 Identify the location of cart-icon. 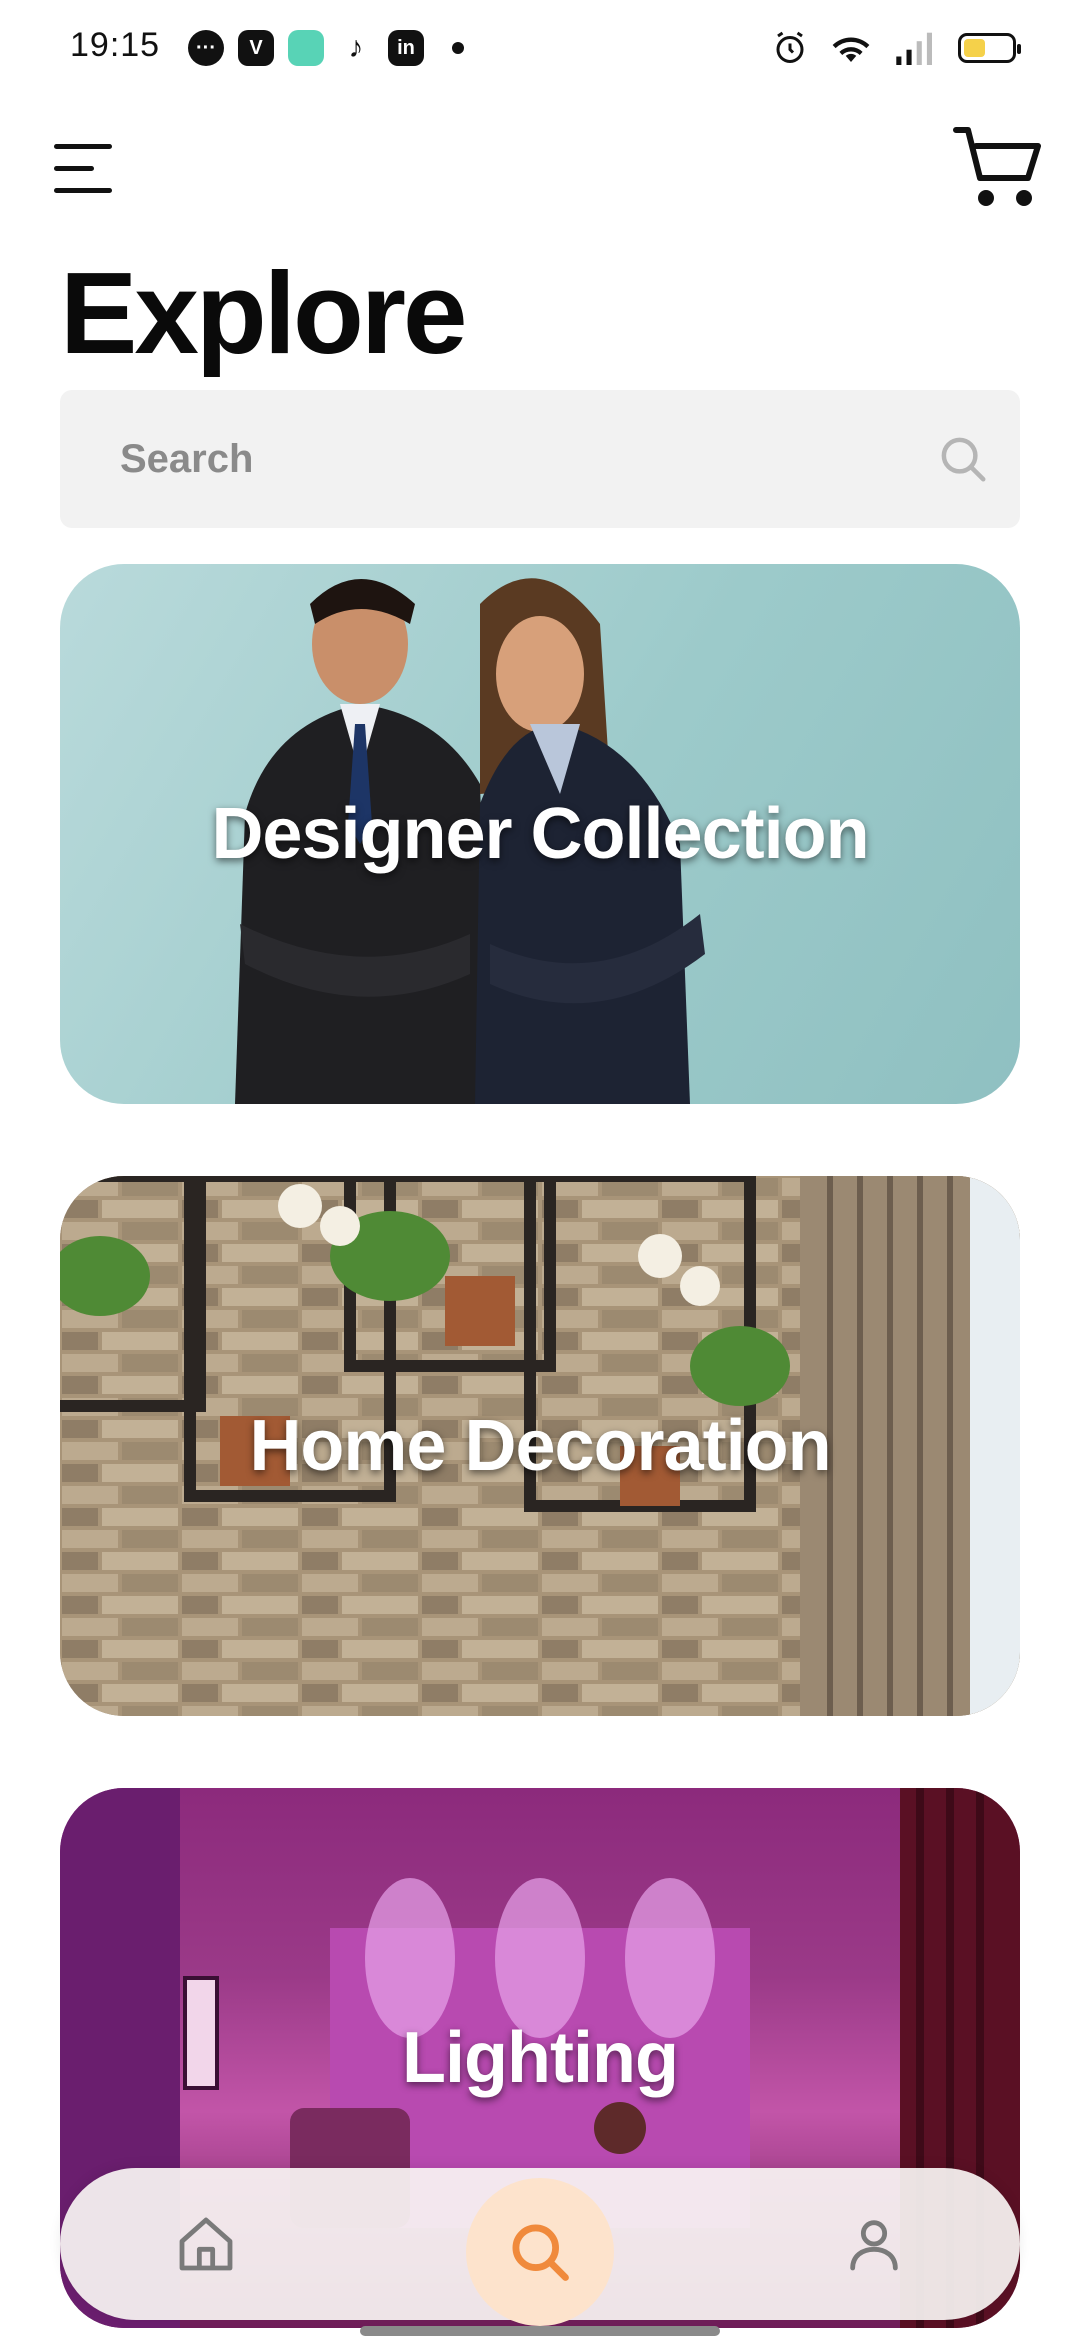
(1000, 166).